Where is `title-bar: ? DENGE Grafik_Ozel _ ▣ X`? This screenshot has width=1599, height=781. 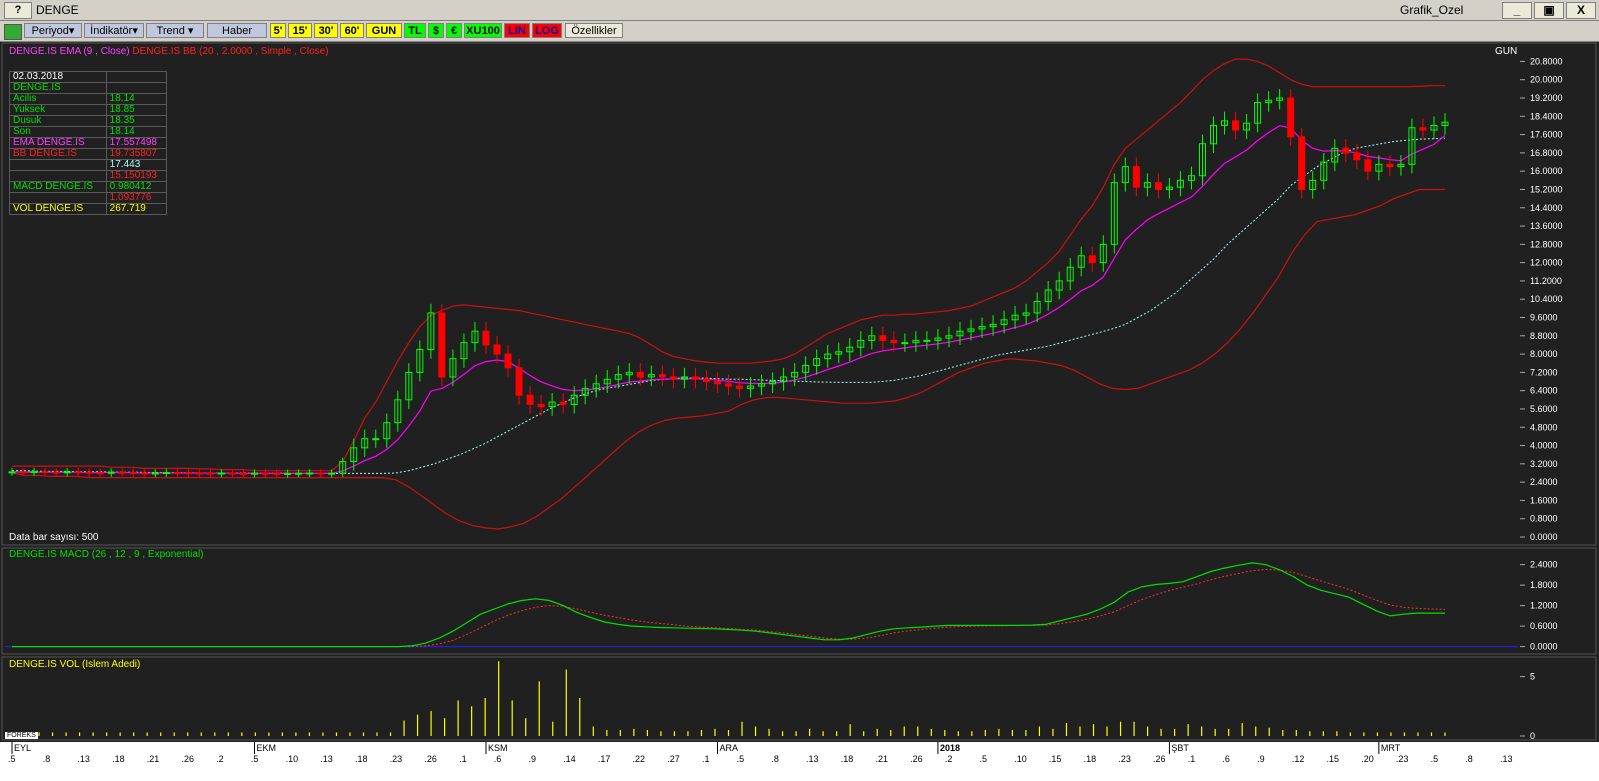
title-bar: ? DENGE Grafik_Ozel _ ▣ X is located at coordinates (799, 10).